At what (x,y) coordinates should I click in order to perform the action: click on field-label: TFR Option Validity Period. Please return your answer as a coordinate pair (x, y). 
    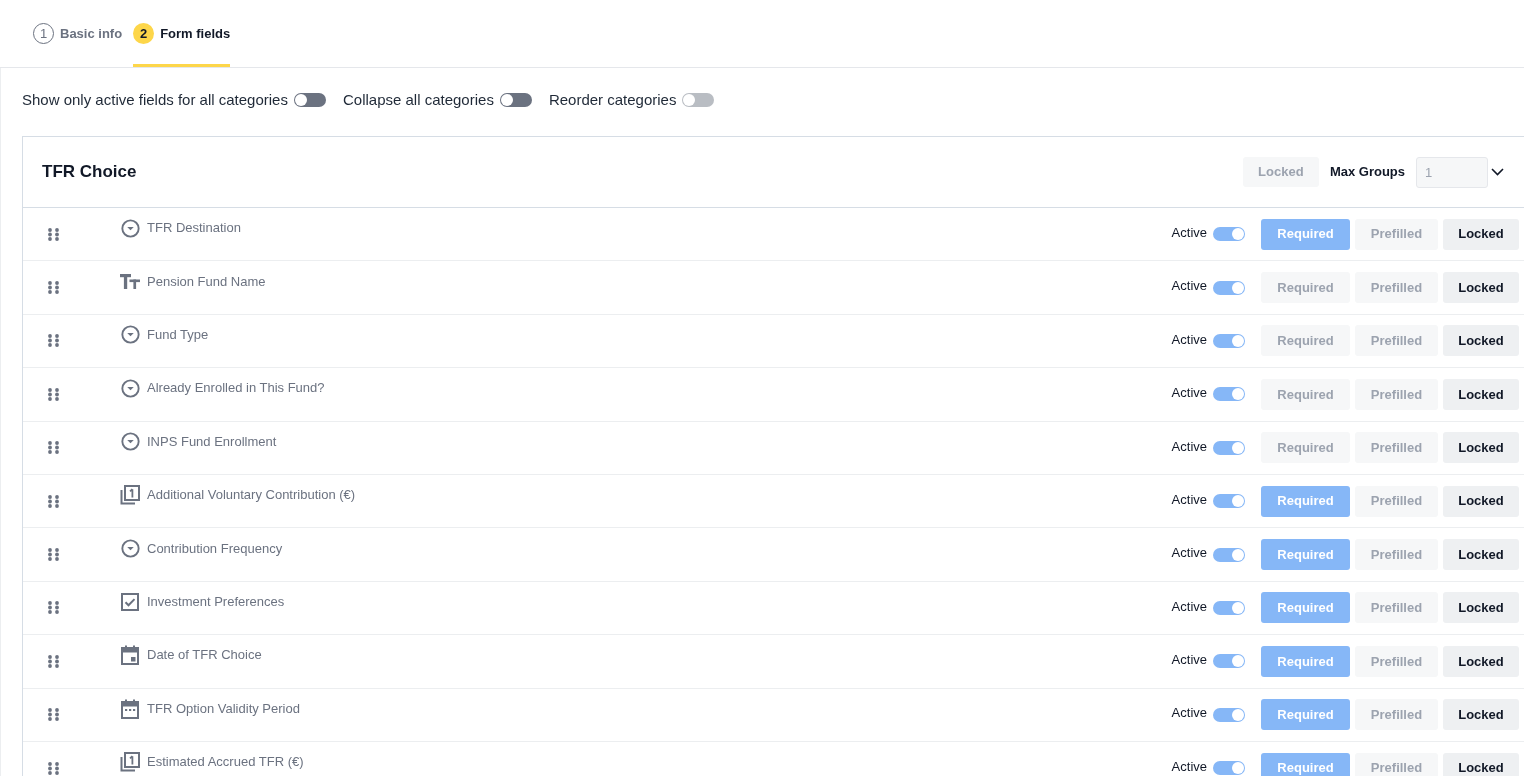
    Looking at the image, I should click on (223, 708).